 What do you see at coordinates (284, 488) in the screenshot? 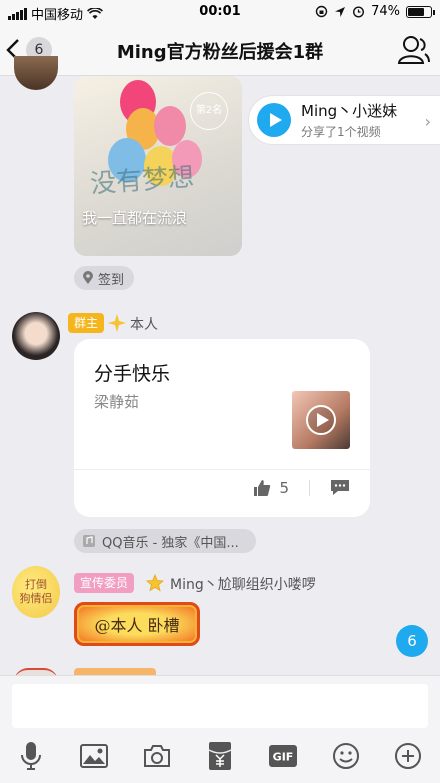
I see `like-count: 5` at bounding box center [284, 488].